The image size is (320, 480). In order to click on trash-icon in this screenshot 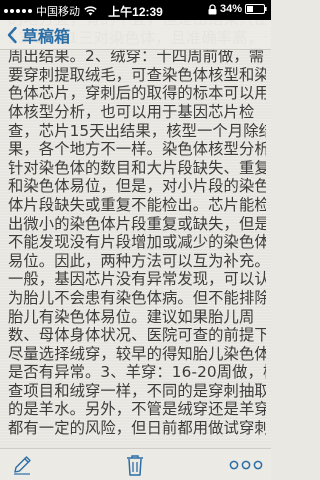, I will do `click(135, 465)`.